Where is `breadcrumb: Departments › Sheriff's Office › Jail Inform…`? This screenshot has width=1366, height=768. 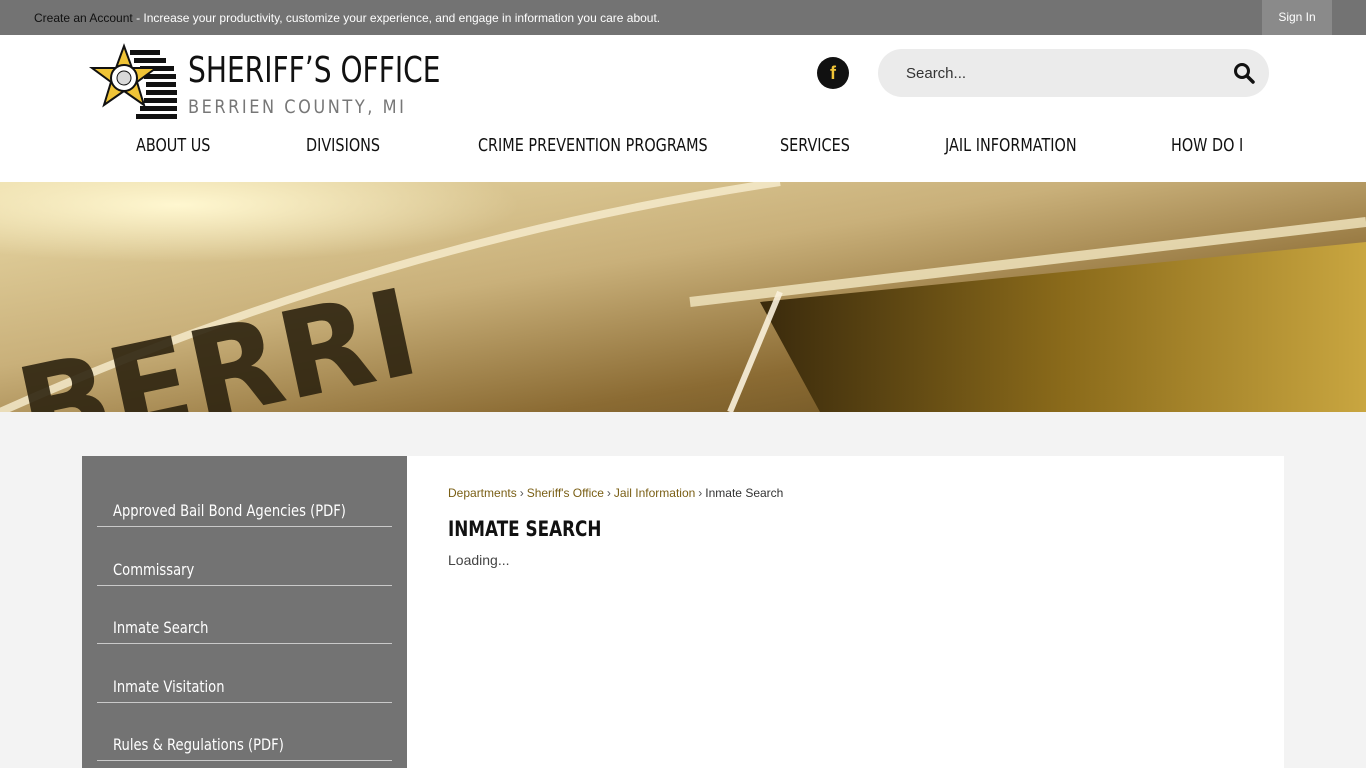
breadcrumb: Departments › Sheriff's Office › Jail Inform… is located at coordinates (615, 493).